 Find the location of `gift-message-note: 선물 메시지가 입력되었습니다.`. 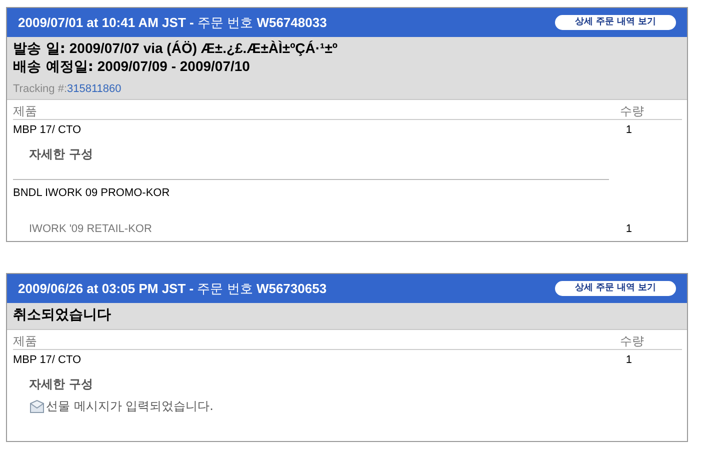

gift-message-note: 선물 메시지가 입력되었습니다. is located at coordinates (130, 406).